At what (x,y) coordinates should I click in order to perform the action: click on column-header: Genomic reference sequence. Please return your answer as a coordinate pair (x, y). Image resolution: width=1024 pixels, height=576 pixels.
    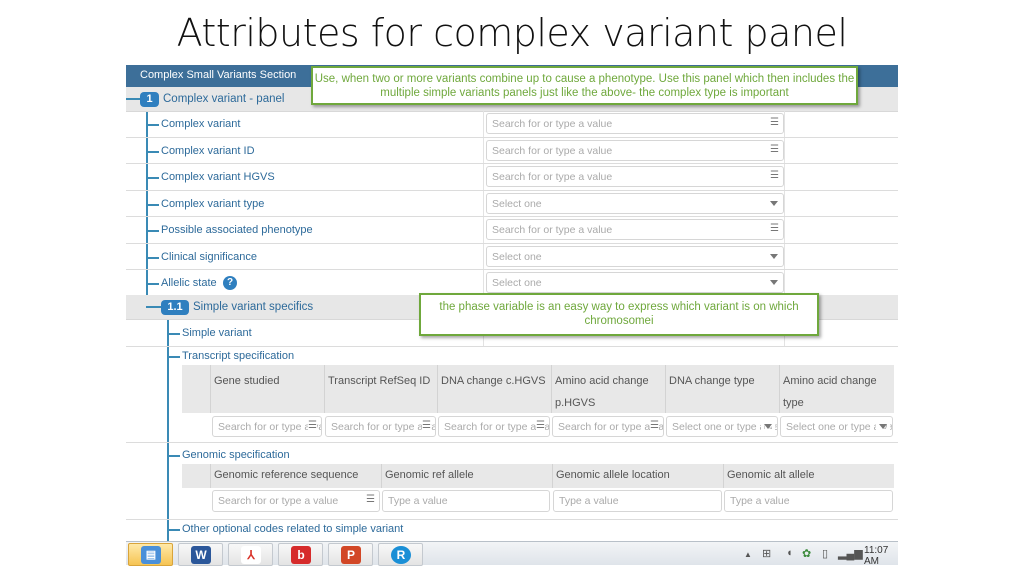
    Looking at the image, I should click on (295, 476).